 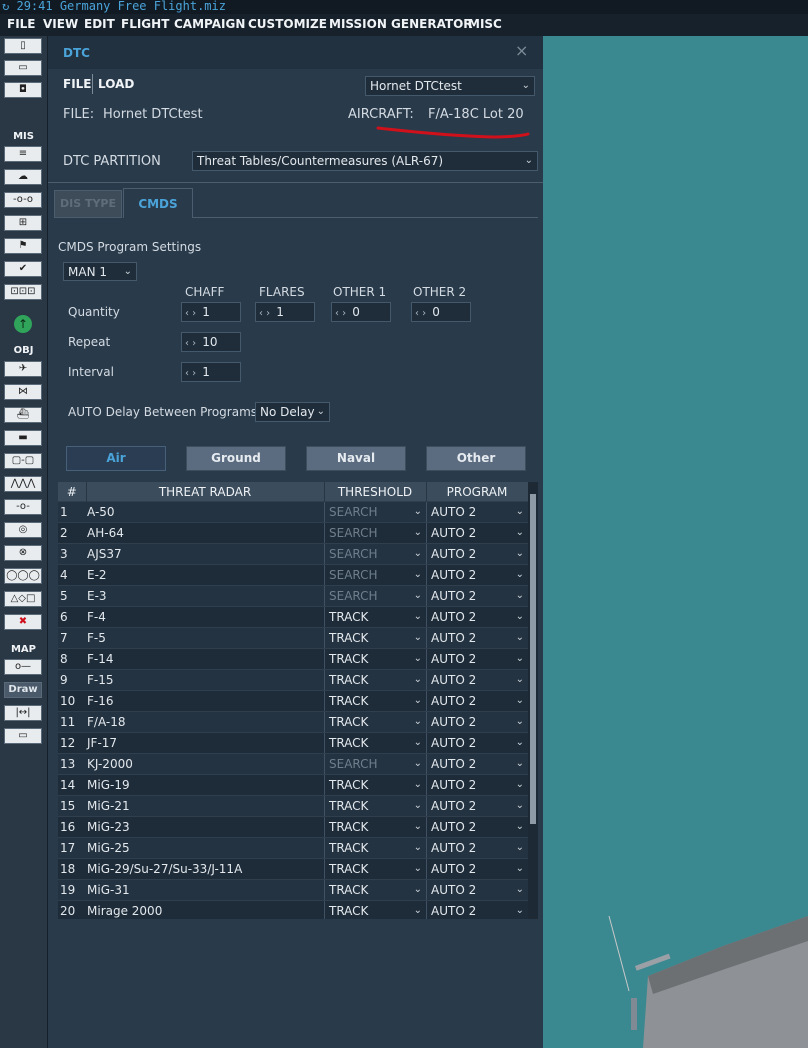 What do you see at coordinates (23, 438) in the screenshot?
I see `vehicle-icon: ▬` at bounding box center [23, 438].